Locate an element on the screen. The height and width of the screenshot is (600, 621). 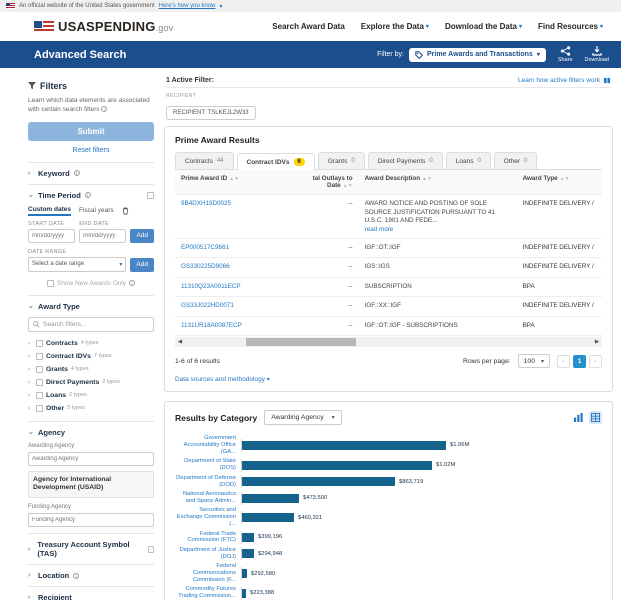
location-header: › Location i is located at coordinates (91, 575).